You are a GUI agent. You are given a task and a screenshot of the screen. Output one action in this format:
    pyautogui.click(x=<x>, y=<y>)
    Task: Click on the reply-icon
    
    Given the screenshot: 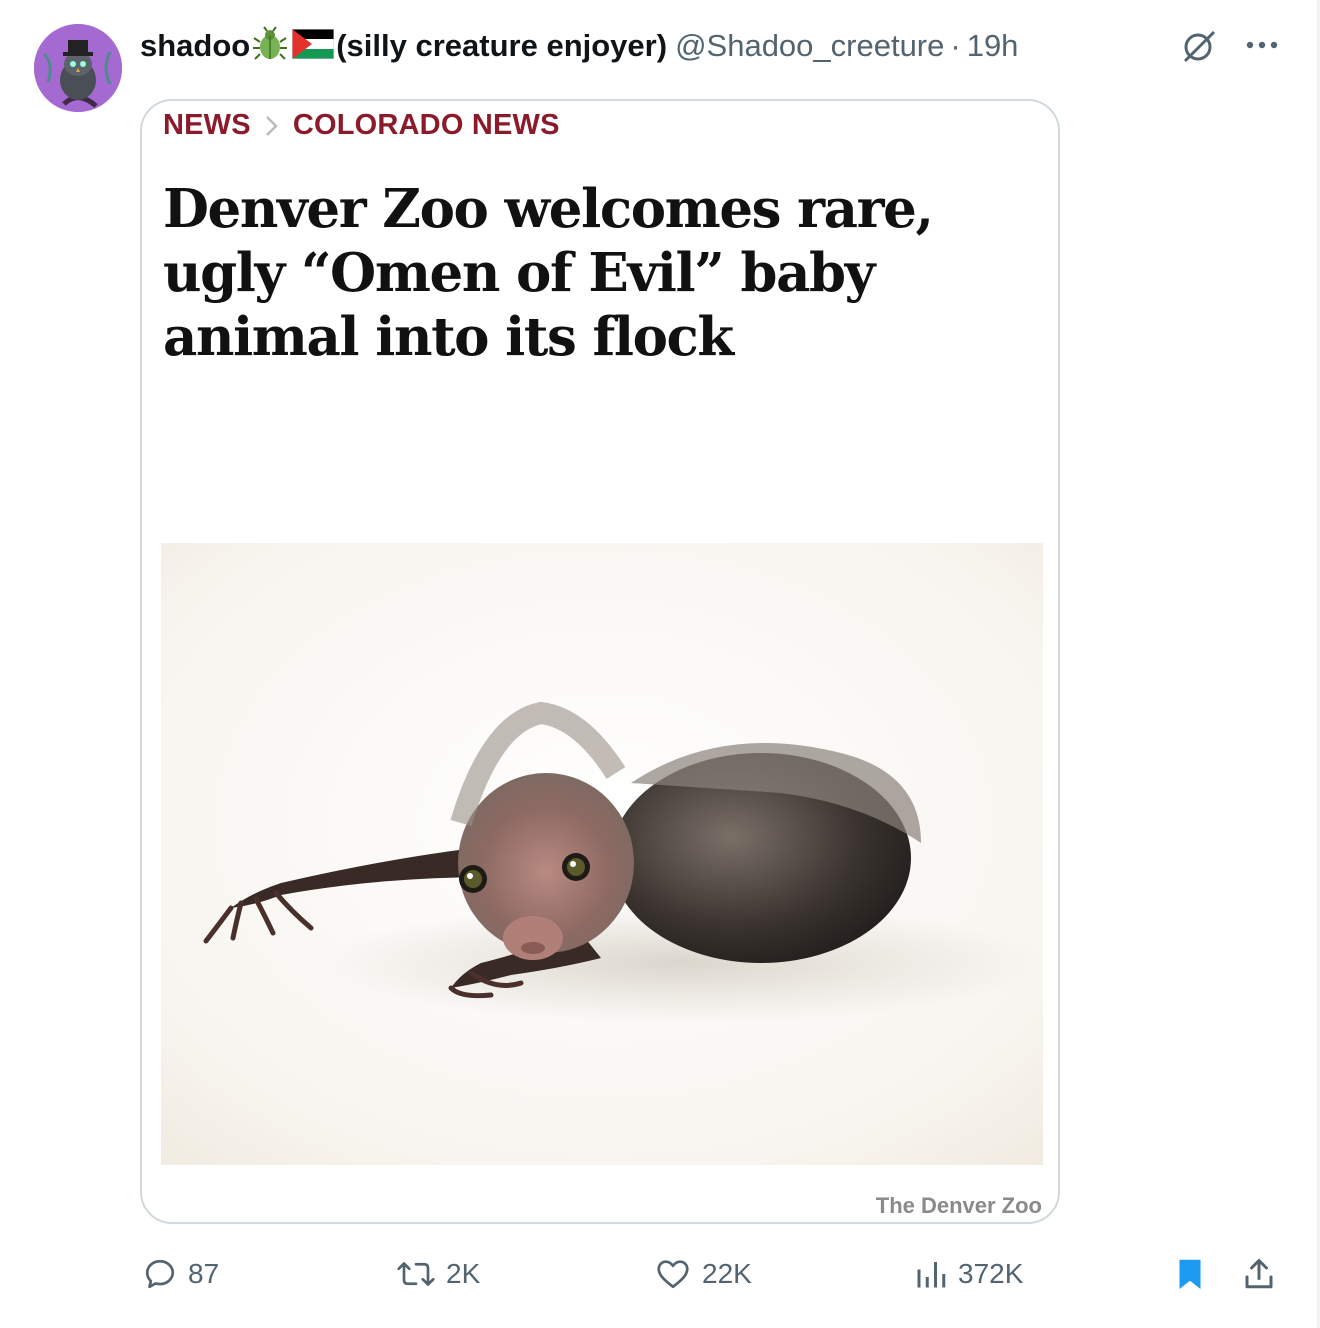 What is the action you would take?
    pyautogui.click(x=160, y=1274)
    